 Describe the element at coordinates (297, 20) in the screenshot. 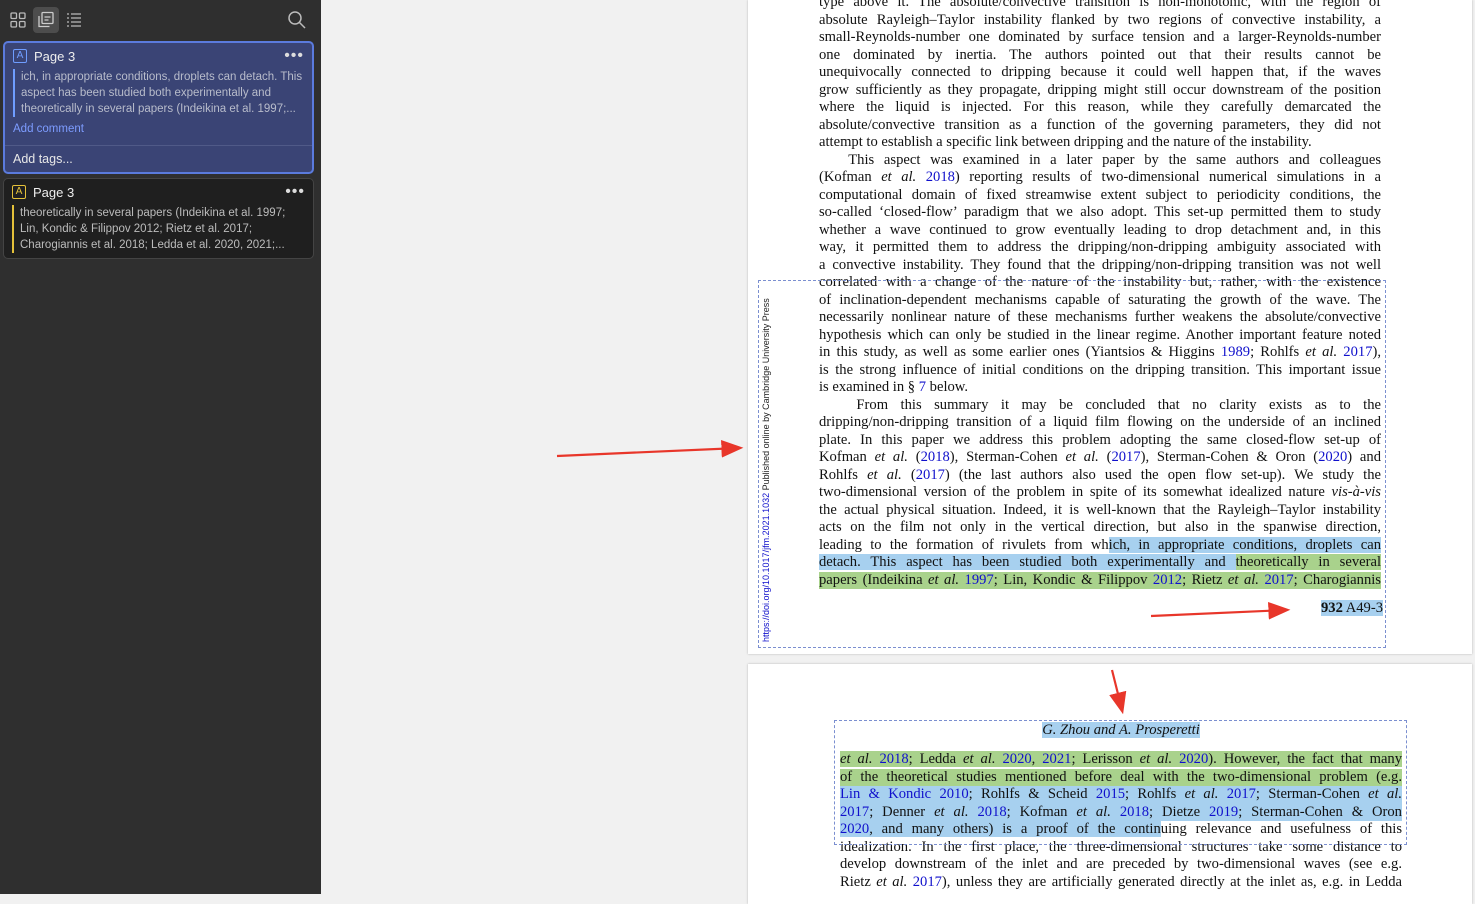

I see `search-icon` at that location.